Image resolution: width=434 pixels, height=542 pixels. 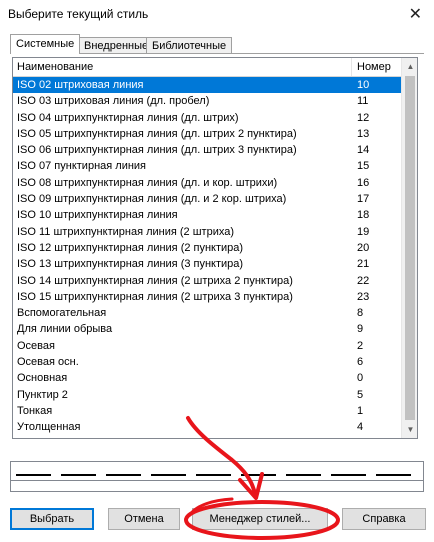 I want to click on cancel-button: Отмена, so click(x=144, y=519).